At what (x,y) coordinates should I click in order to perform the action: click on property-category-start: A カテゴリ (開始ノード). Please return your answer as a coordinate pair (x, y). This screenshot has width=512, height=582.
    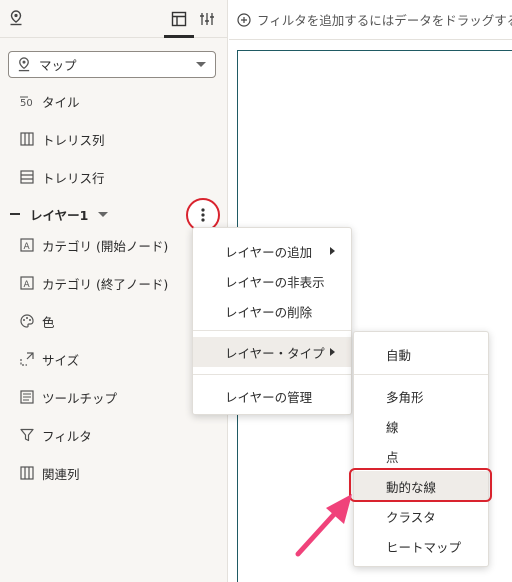
    Looking at the image, I should click on (94, 245).